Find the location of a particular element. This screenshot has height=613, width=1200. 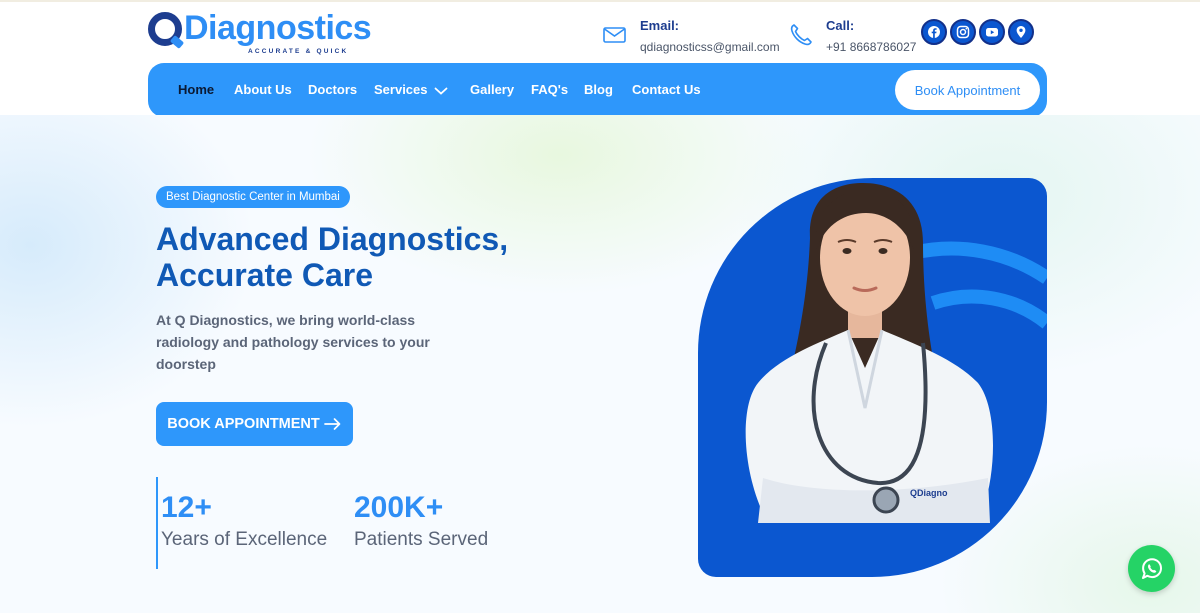

nav-about-us: About Us is located at coordinates (263, 89).